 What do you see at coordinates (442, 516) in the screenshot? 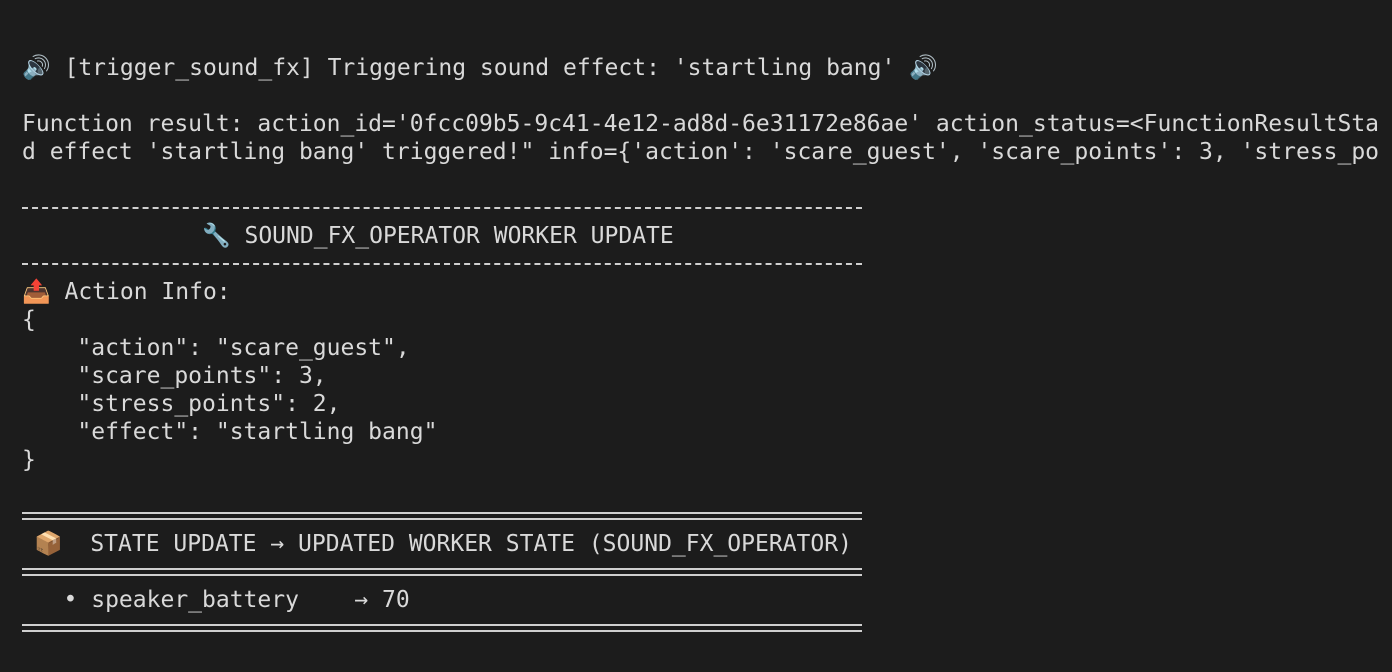
I see `double-divider-top` at bounding box center [442, 516].